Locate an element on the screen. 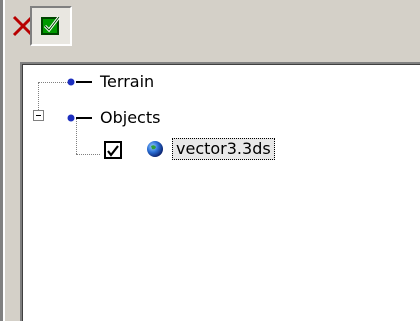 The height and width of the screenshot is (321, 420). tree-node-label-selected: vector3.3ds is located at coordinates (223, 149).